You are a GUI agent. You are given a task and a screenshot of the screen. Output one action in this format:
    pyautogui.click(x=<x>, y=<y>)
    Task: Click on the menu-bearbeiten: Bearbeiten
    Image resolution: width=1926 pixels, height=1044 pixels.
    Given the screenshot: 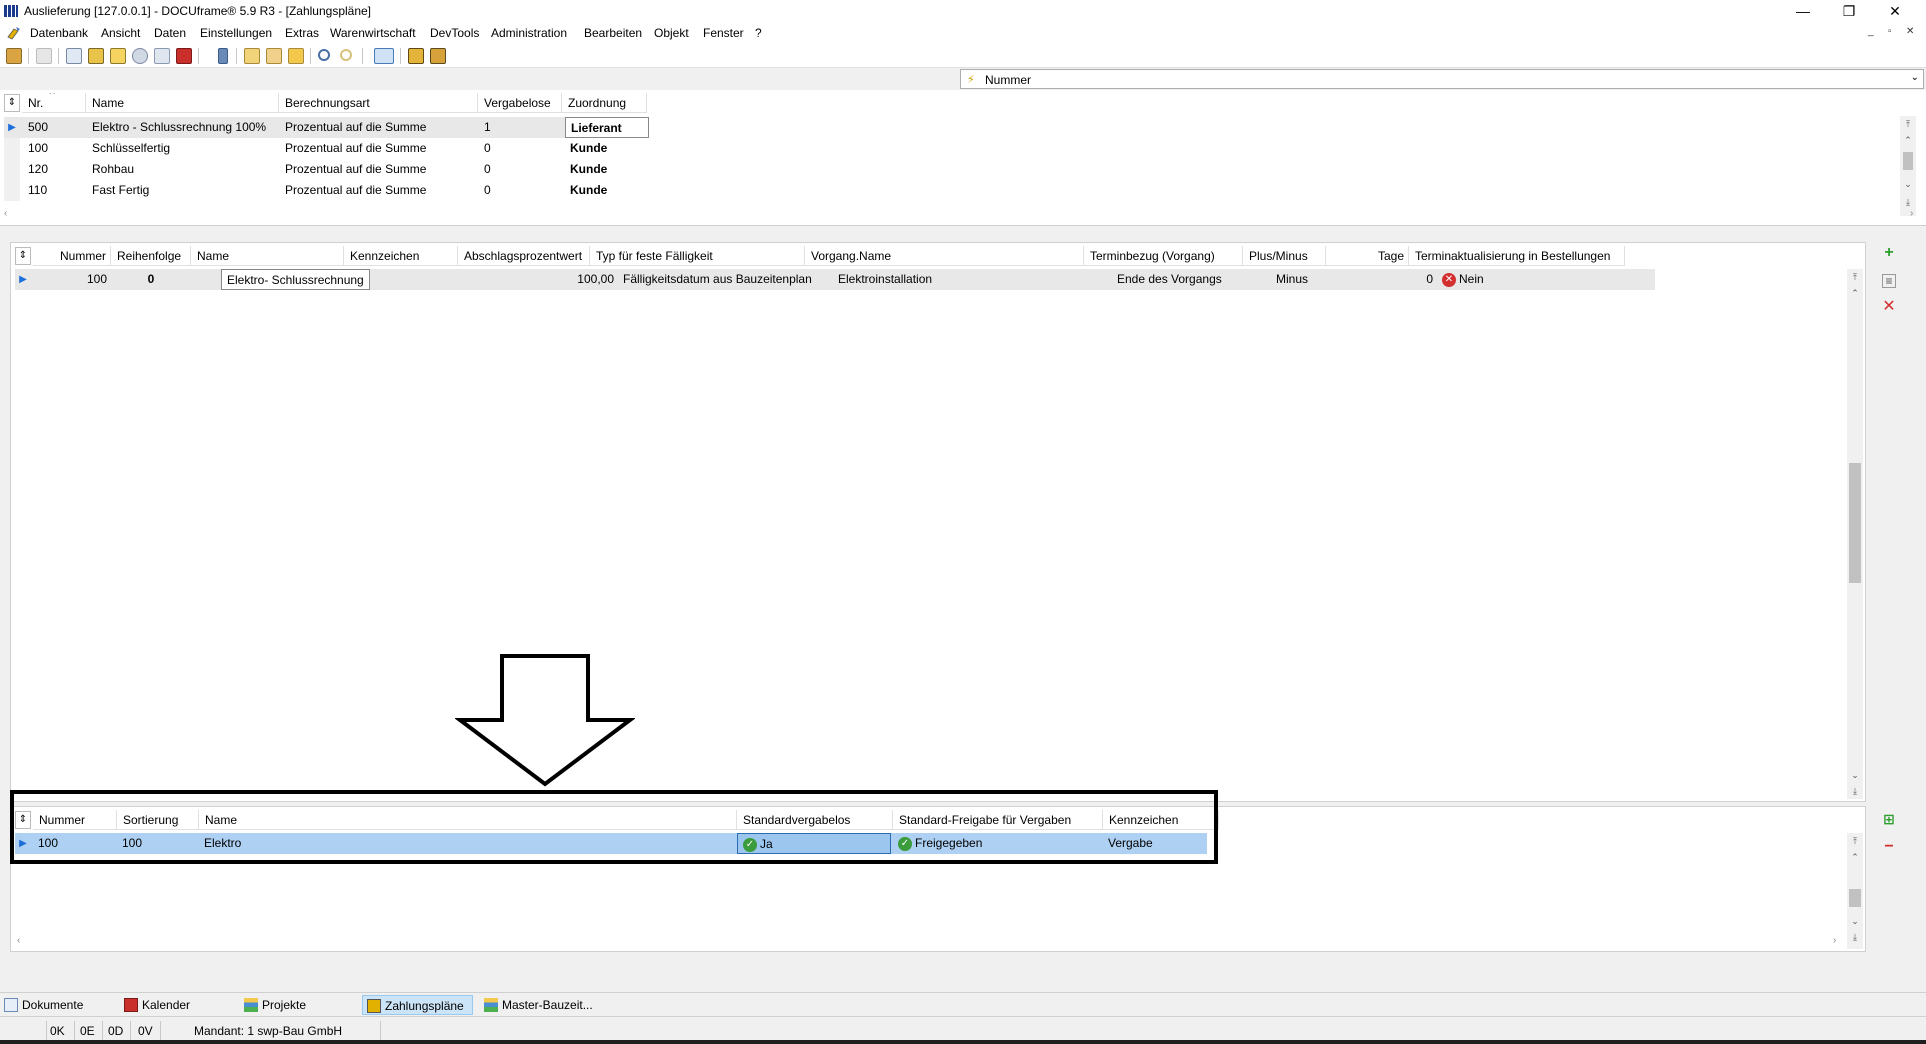 What is the action you would take?
    pyautogui.click(x=613, y=33)
    